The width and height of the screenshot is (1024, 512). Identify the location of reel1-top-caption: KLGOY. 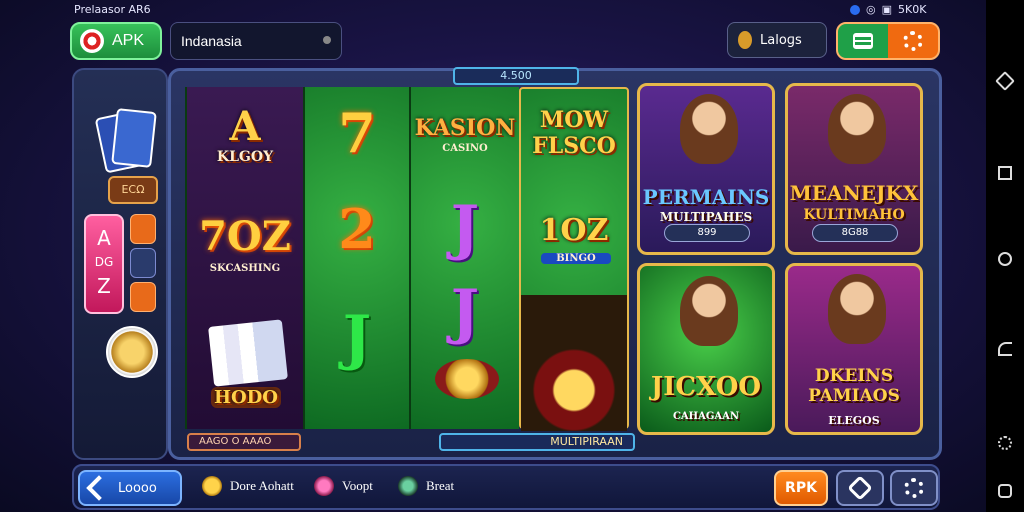
(245, 157).